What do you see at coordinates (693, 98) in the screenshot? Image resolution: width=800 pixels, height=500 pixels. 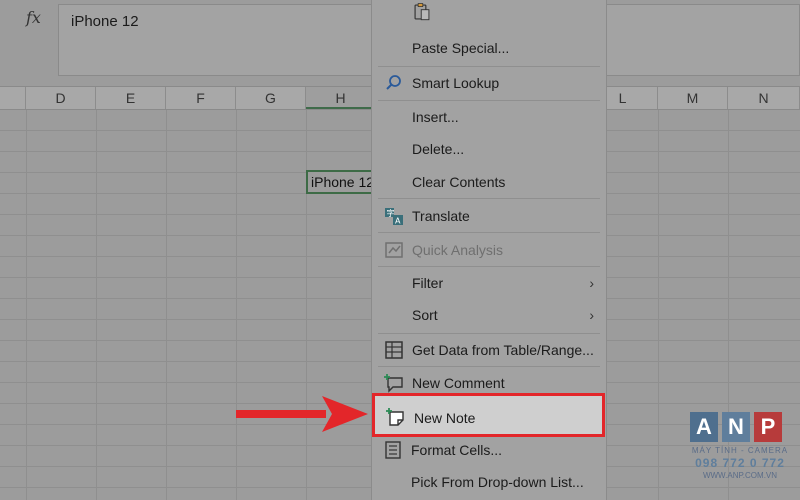 I see `column-header-m: M` at bounding box center [693, 98].